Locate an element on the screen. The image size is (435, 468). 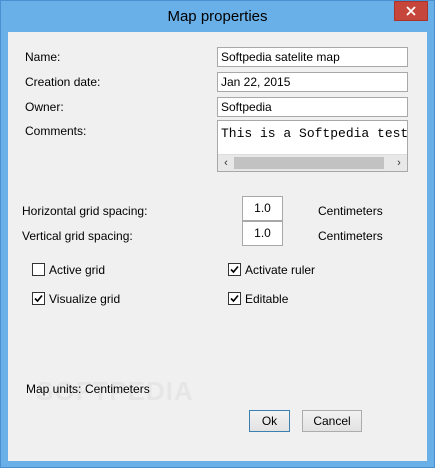
horizontal-grid-label: Horizontal grid spacing: is located at coordinates (85, 211).